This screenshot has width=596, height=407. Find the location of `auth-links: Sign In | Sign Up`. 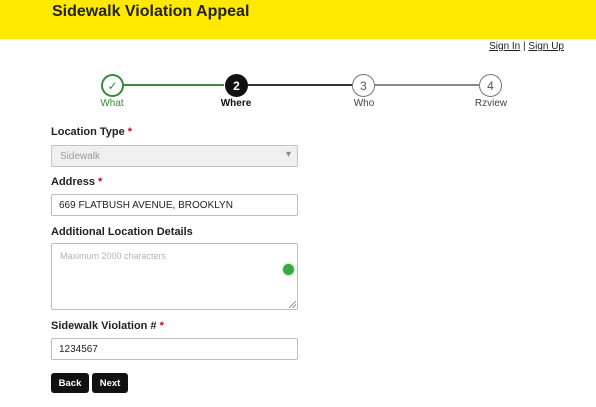

auth-links: Sign In | Sign Up is located at coordinates (526, 46).